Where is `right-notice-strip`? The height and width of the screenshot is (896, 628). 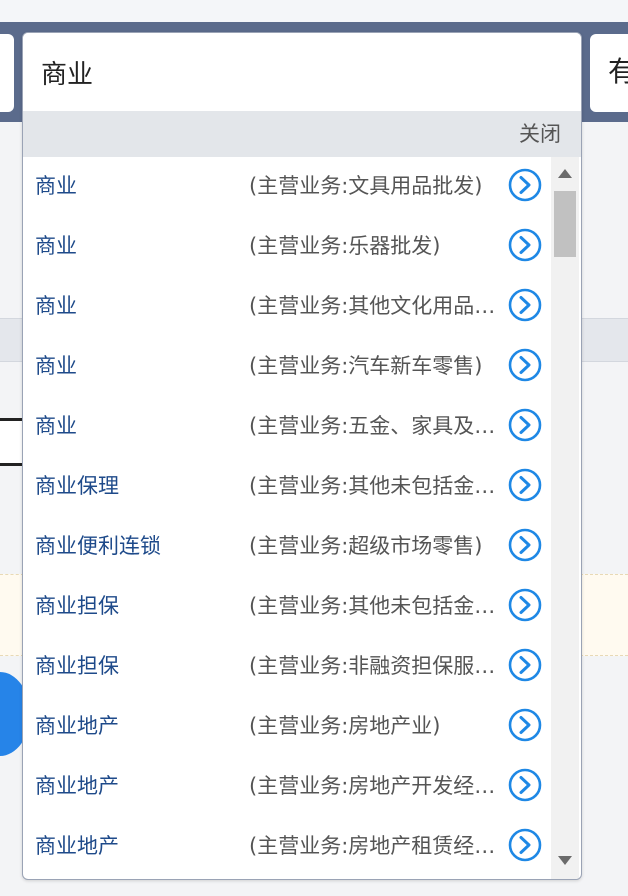
right-notice-strip is located at coordinates (604, 615).